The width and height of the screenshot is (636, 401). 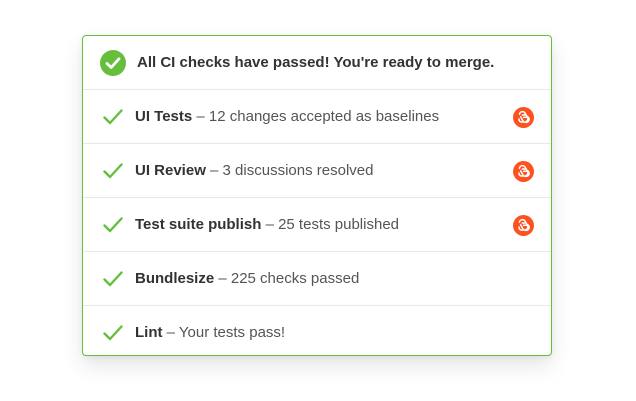 I want to click on check-name: Lint, so click(x=149, y=332).